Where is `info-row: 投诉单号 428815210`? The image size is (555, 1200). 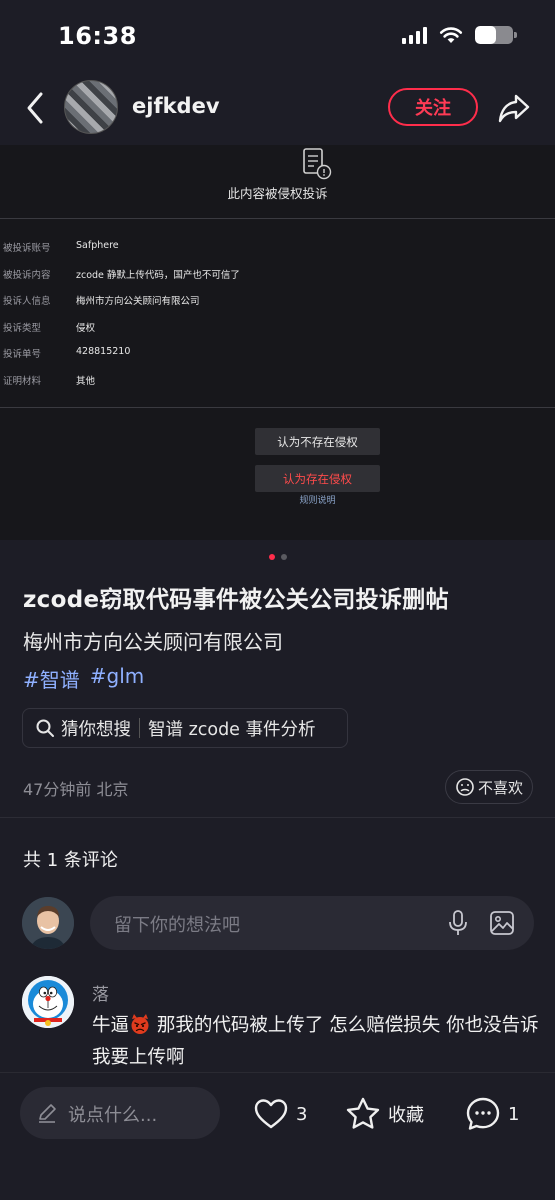
info-row: 投诉单号 428815210 is located at coordinates (277, 356).